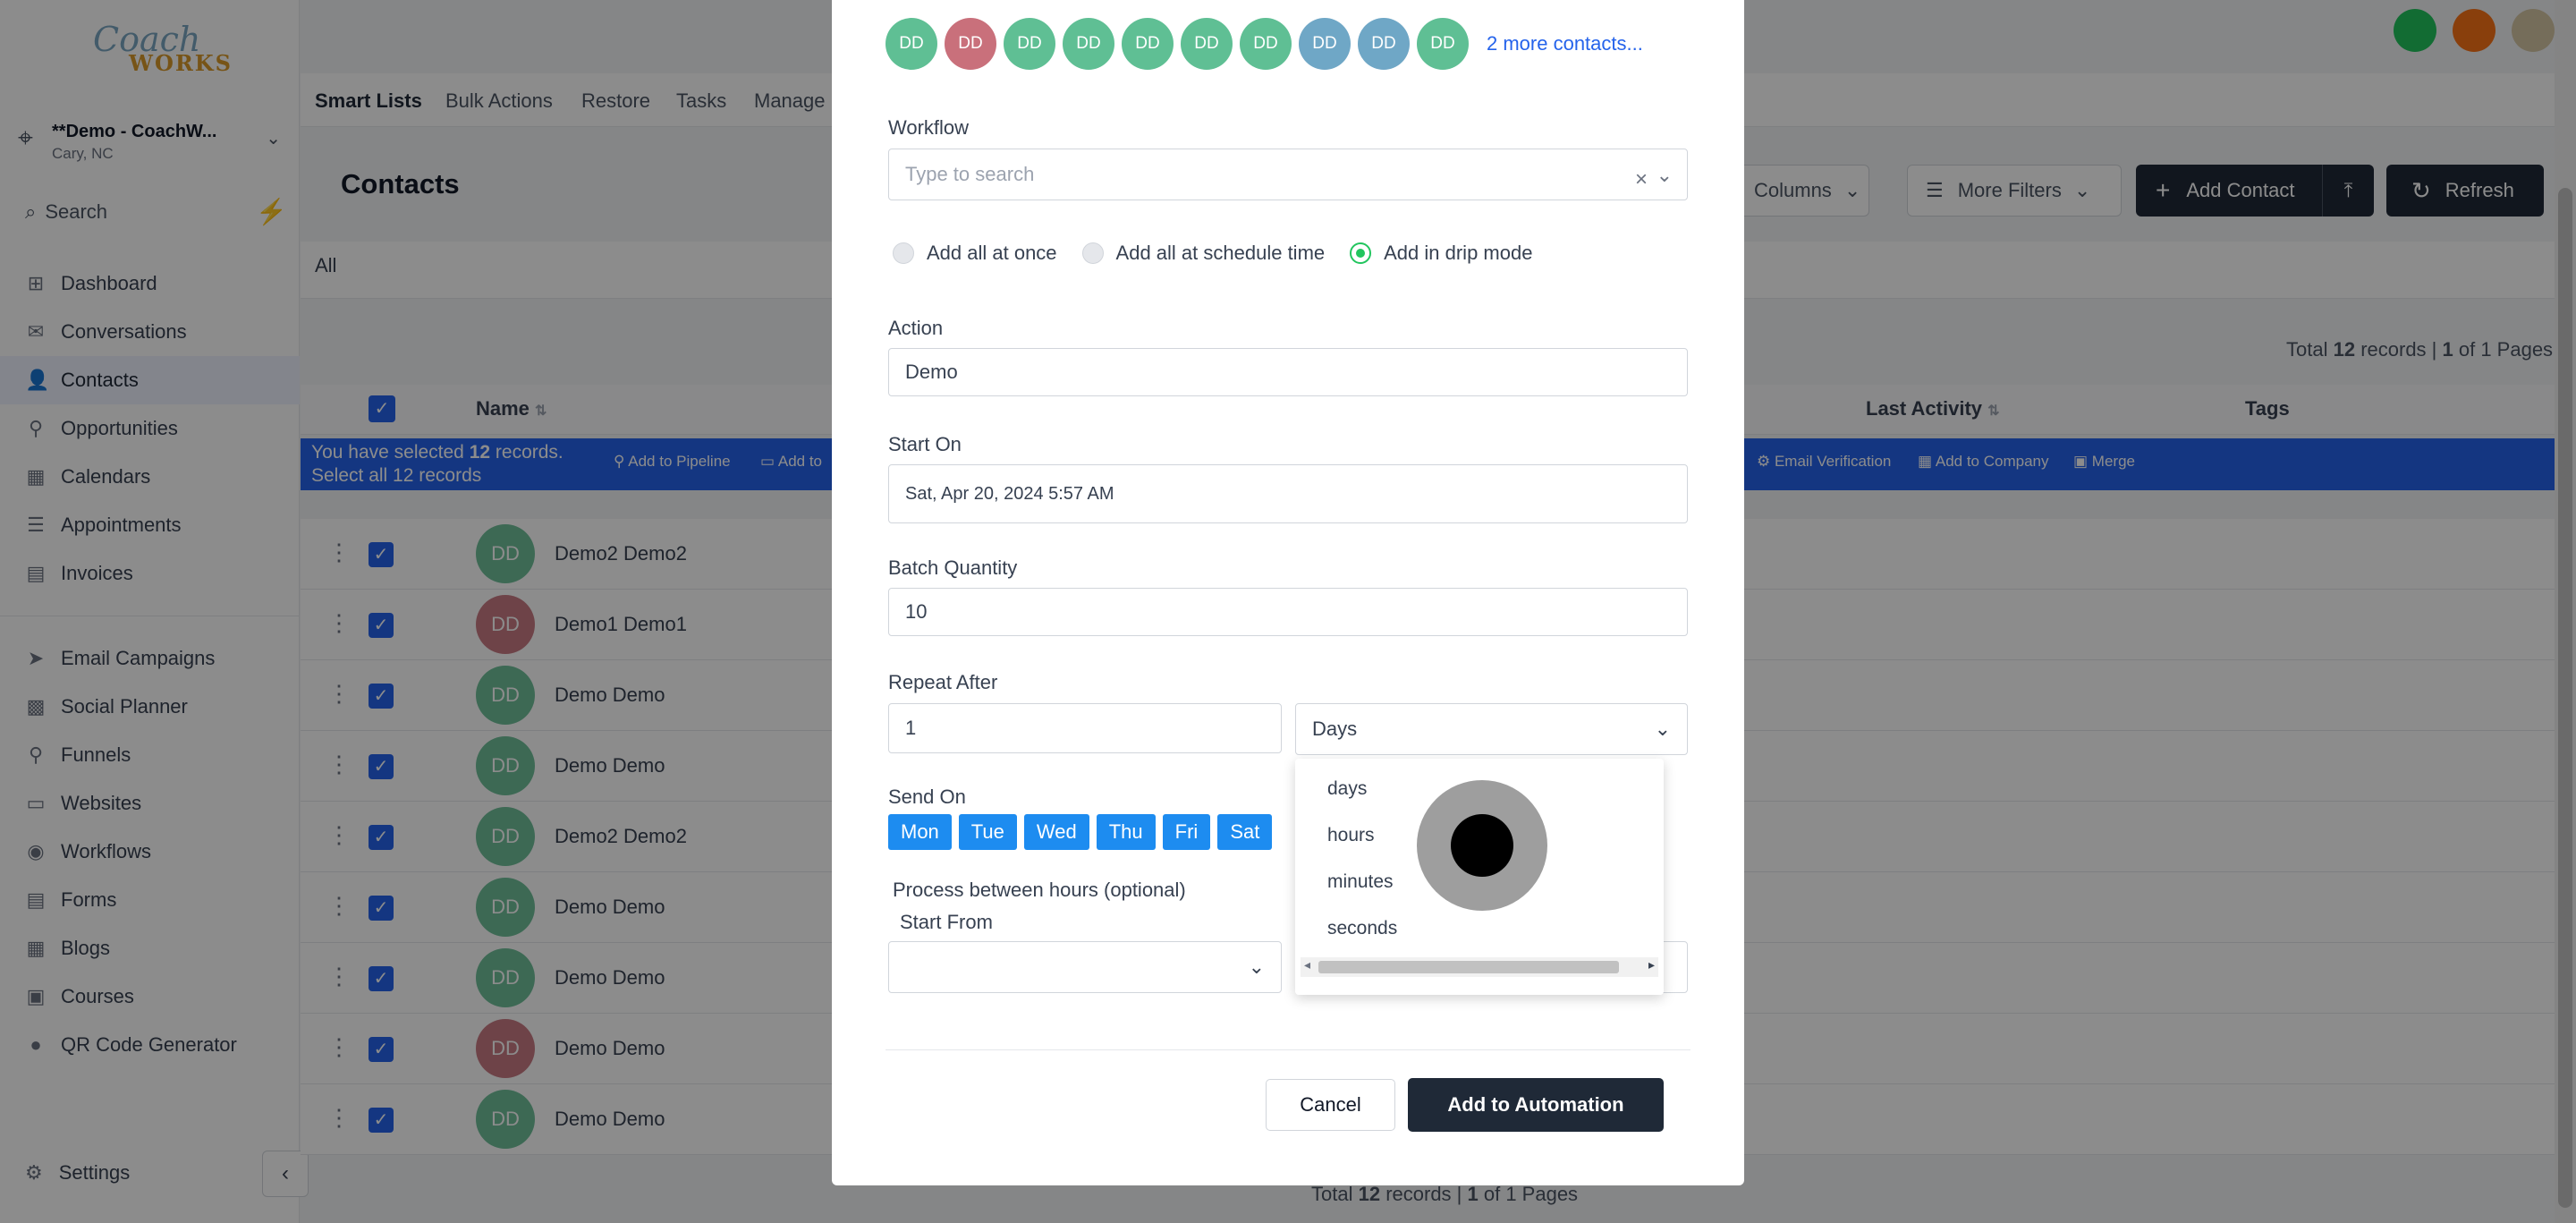  What do you see at coordinates (1186, 832) in the screenshot?
I see `day-fri: Fri` at bounding box center [1186, 832].